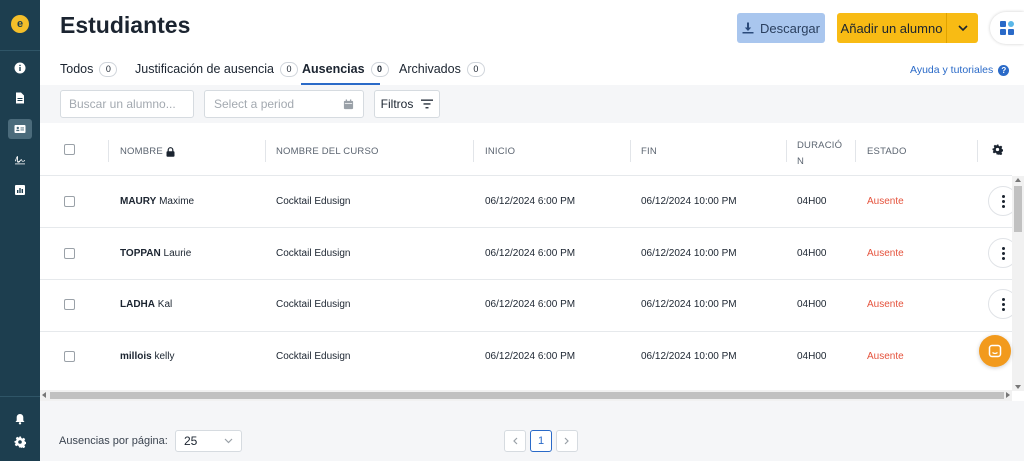 This screenshot has height=461, width=1024. What do you see at coordinates (146, 304) in the screenshot?
I see `student-name: LADHA Kal` at bounding box center [146, 304].